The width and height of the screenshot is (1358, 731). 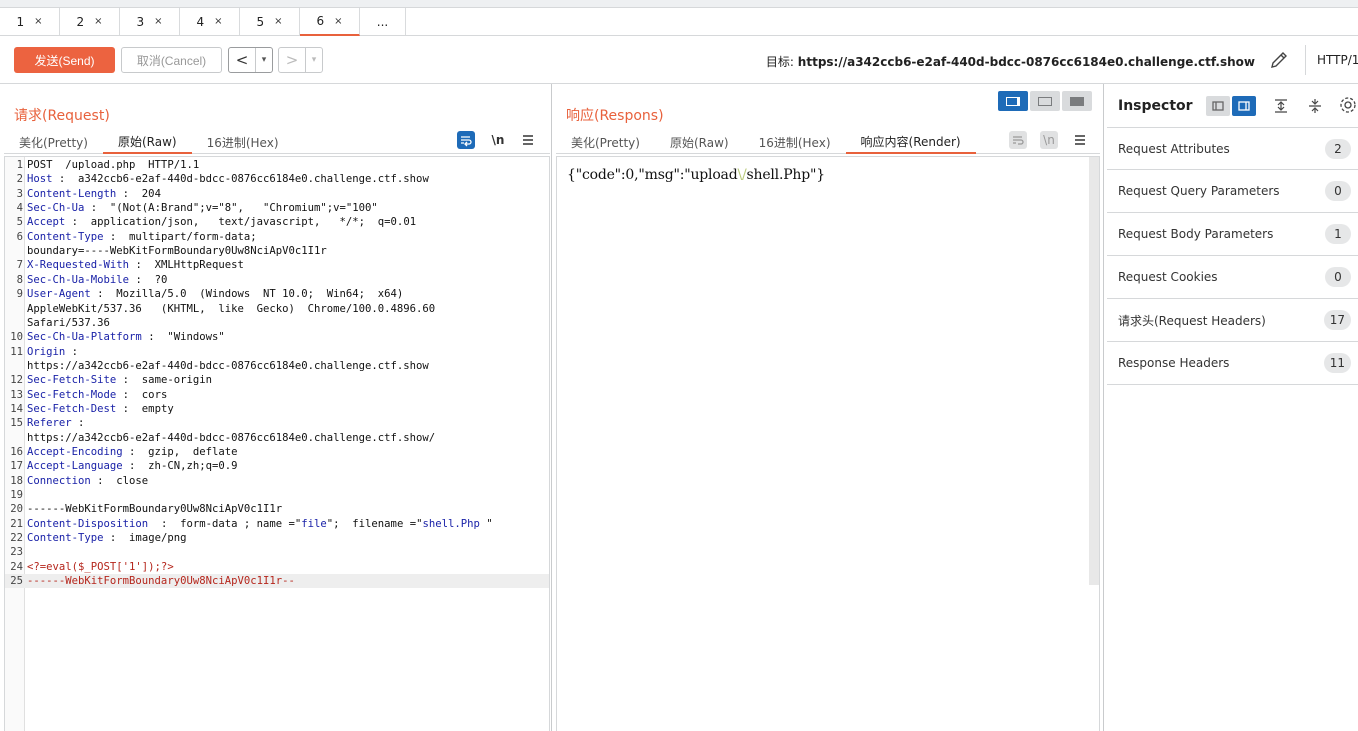 What do you see at coordinates (1281, 106) in the screenshot?
I see `expand-all-icon` at bounding box center [1281, 106].